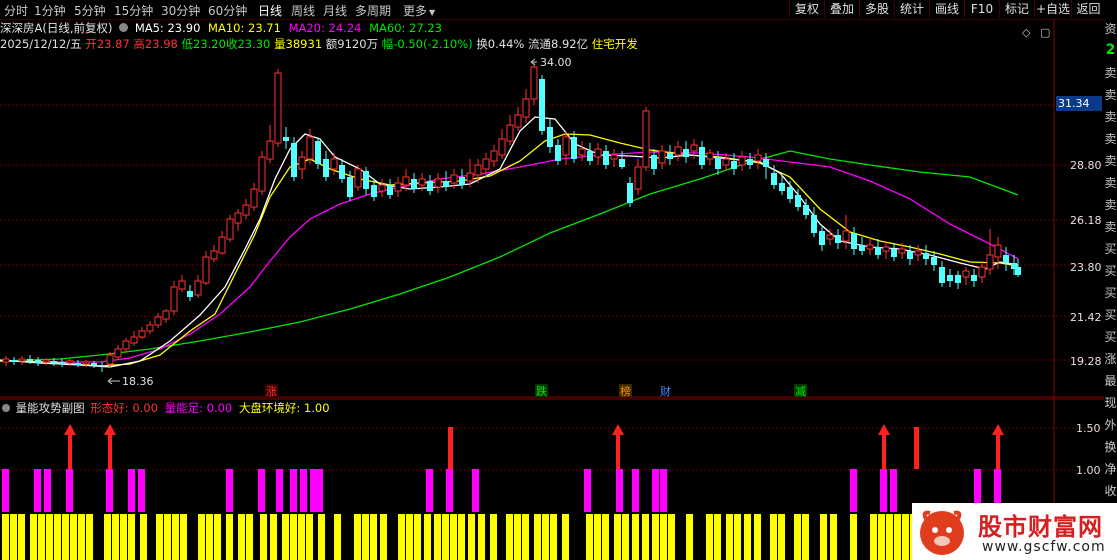 The width and height of the screenshot is (1117, 560). What do you see at coordinates (373, 10) in the screenshot?
I see `tab-multi-period: 多周期` at bounding box center [373, 10].